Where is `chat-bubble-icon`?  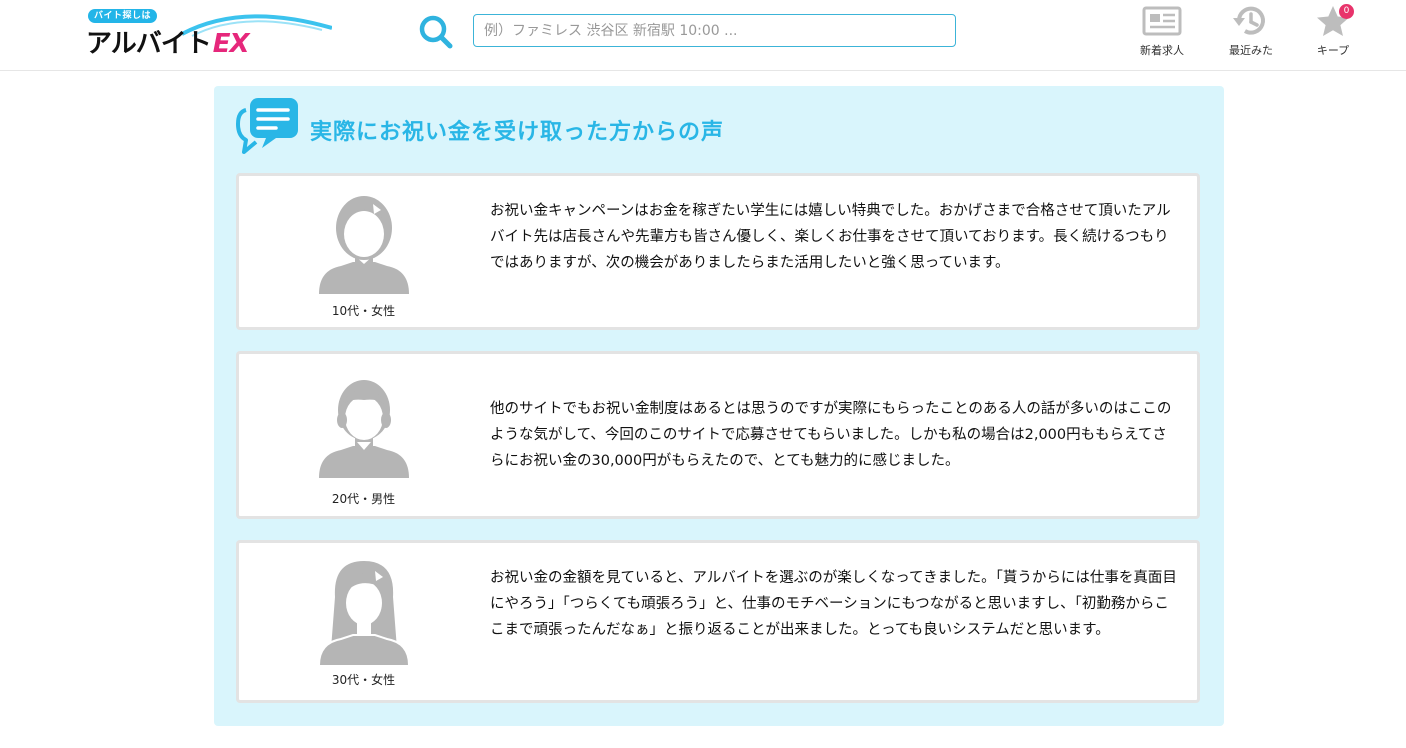 chat-bubble-icon is located at coordinates (267, 126).